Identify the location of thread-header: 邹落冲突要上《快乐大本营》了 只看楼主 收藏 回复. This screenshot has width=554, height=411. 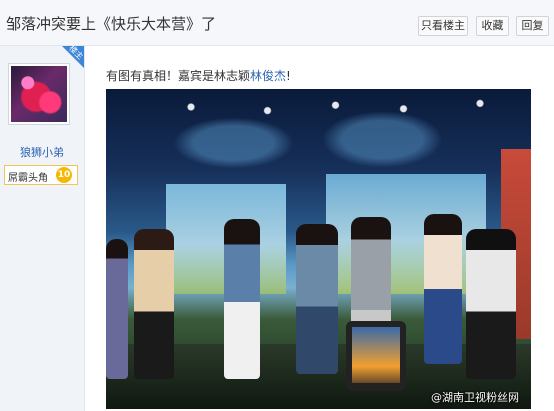
(277, 23).